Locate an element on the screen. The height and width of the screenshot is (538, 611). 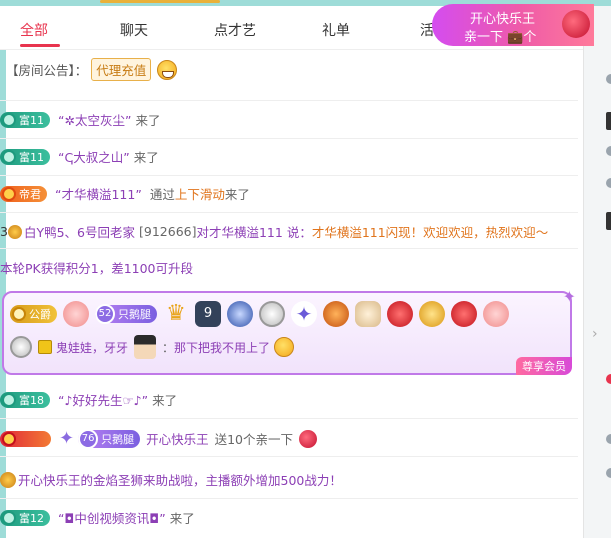
colon-text: ： is located at coordinates (168, 347).